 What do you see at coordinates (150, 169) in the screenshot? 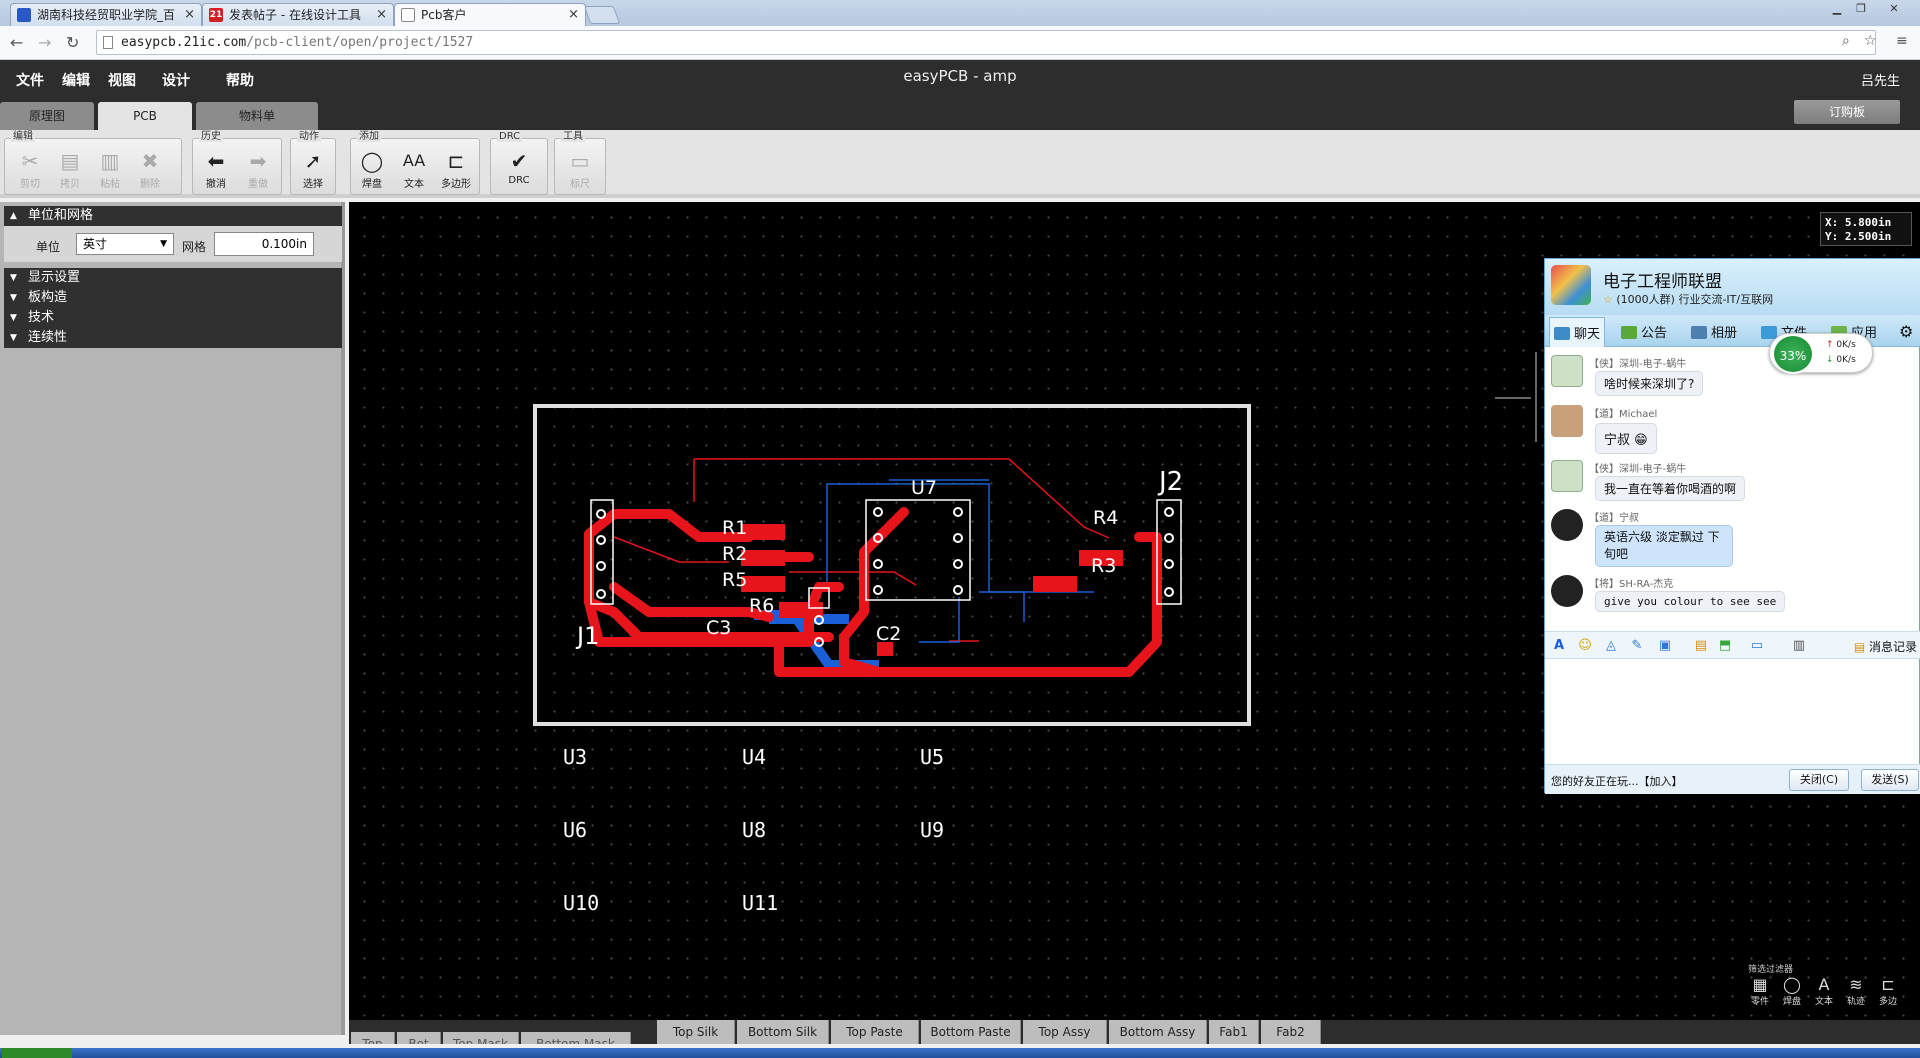
I see `delete-button: ✖ 删除` at bounding box center [150, 169].